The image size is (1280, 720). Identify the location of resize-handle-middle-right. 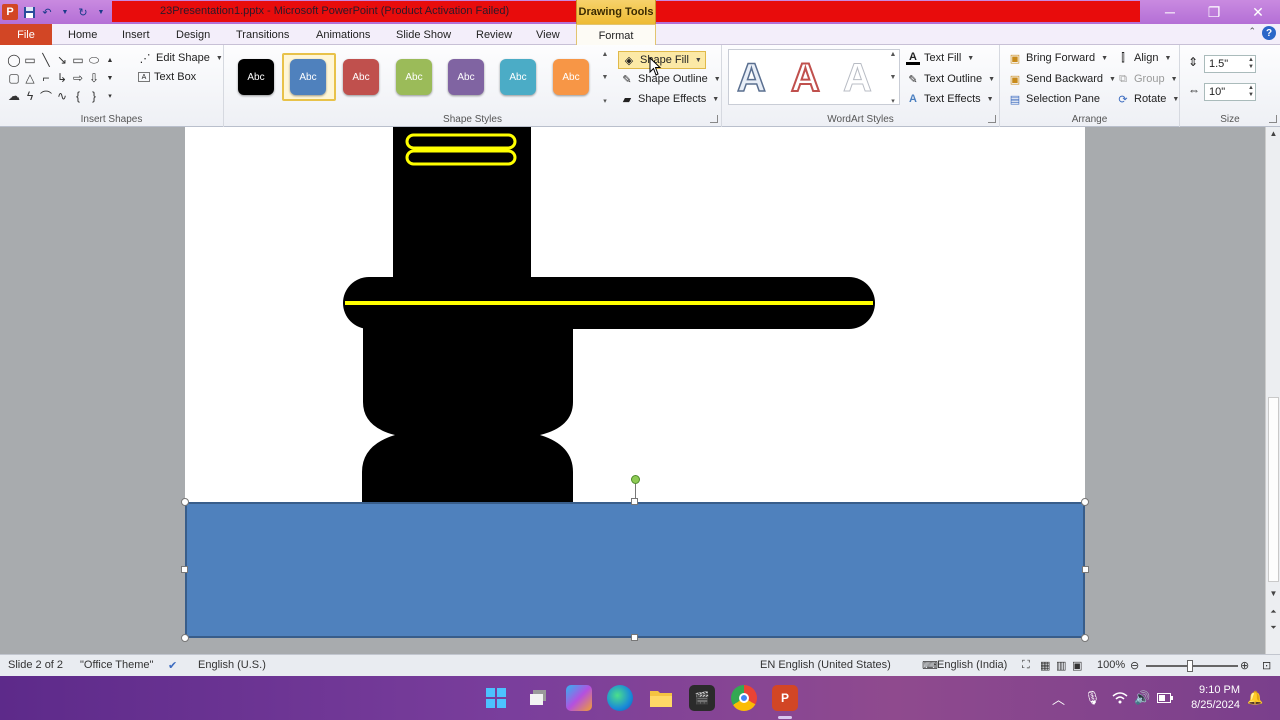
(1085, 569).